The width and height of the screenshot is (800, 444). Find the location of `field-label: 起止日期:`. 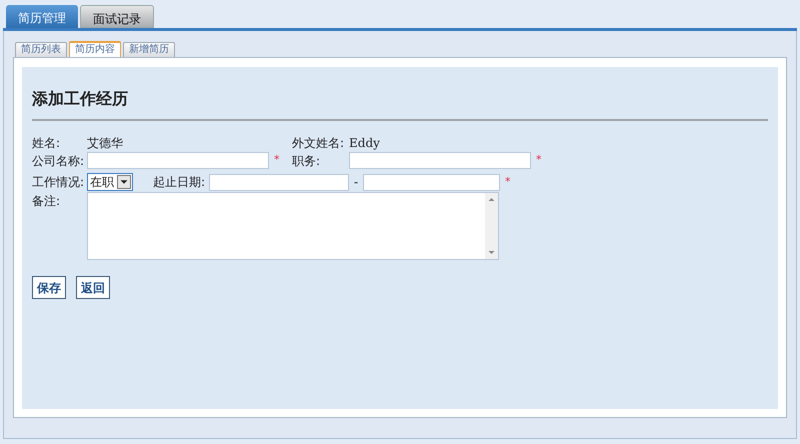

field-label: 起止日期: is located at coordinates (179, 182).